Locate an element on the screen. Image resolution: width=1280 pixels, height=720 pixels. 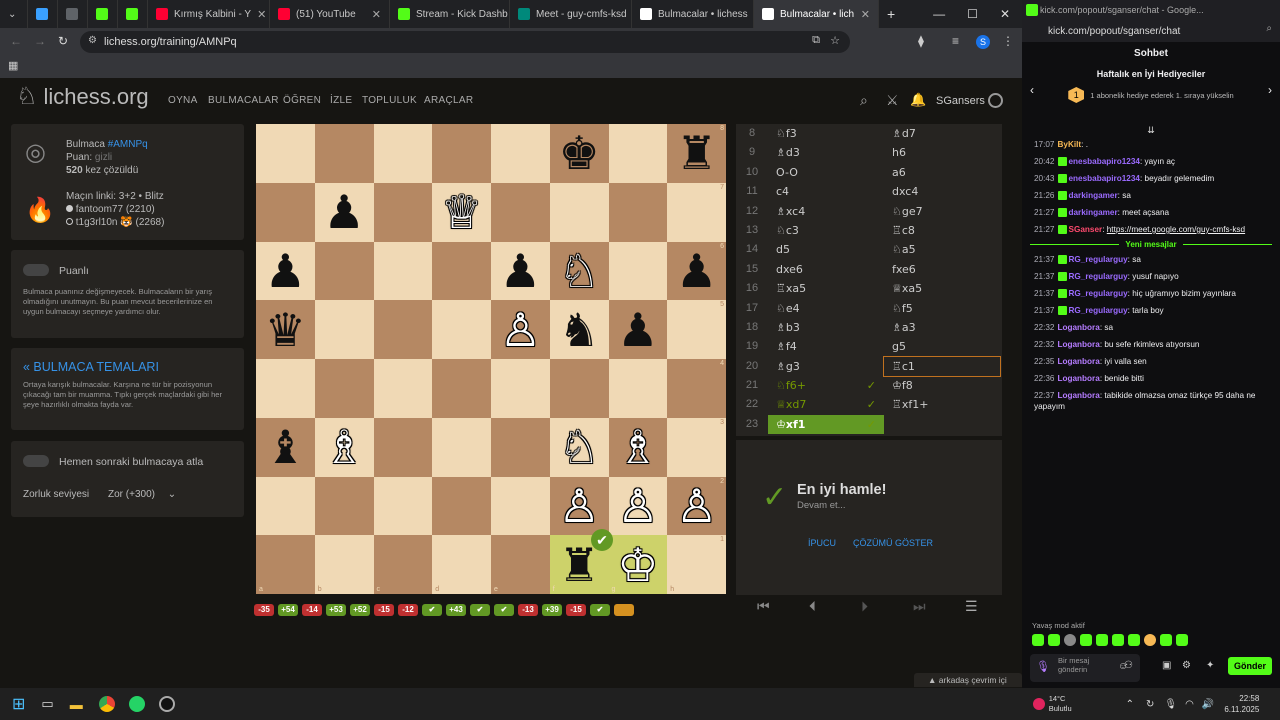
username: SGansers is located at coordinates (960, 101).